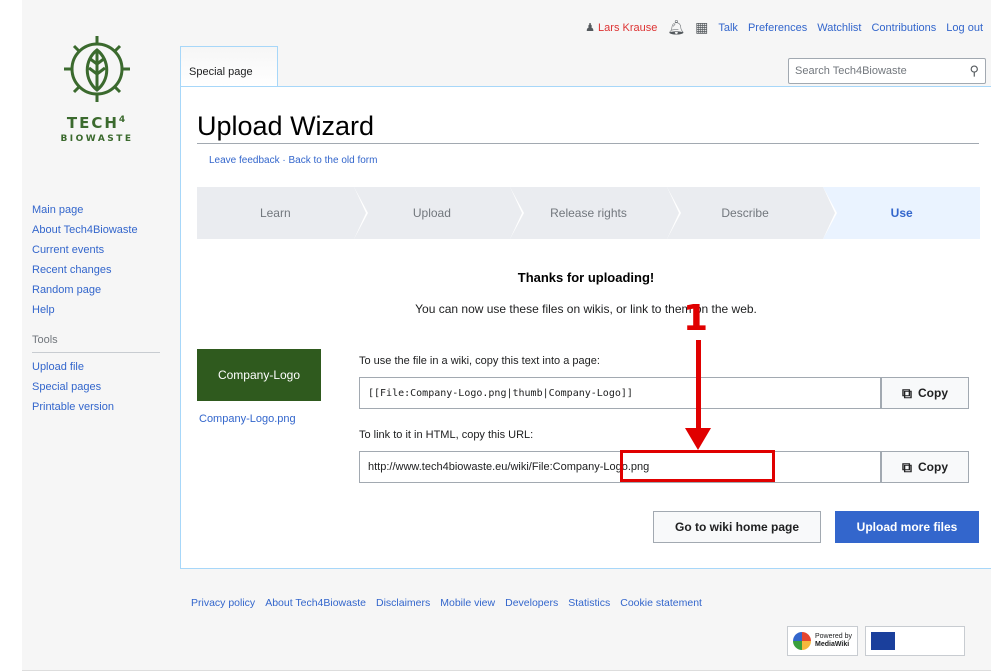  What do you see at coordinates (777, 28) in the screenshot?
I see `preferences-link: Preferences` at bounding box center [777, 28].